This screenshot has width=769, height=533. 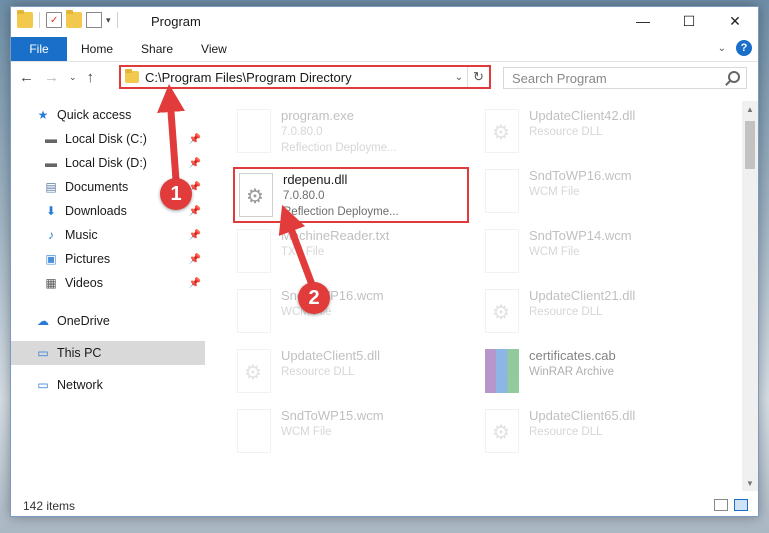 What do you see at coordinates (26, 77) in the screenshot?
I see `back-arrow-icon: ←` at bounding box center [26, 77].